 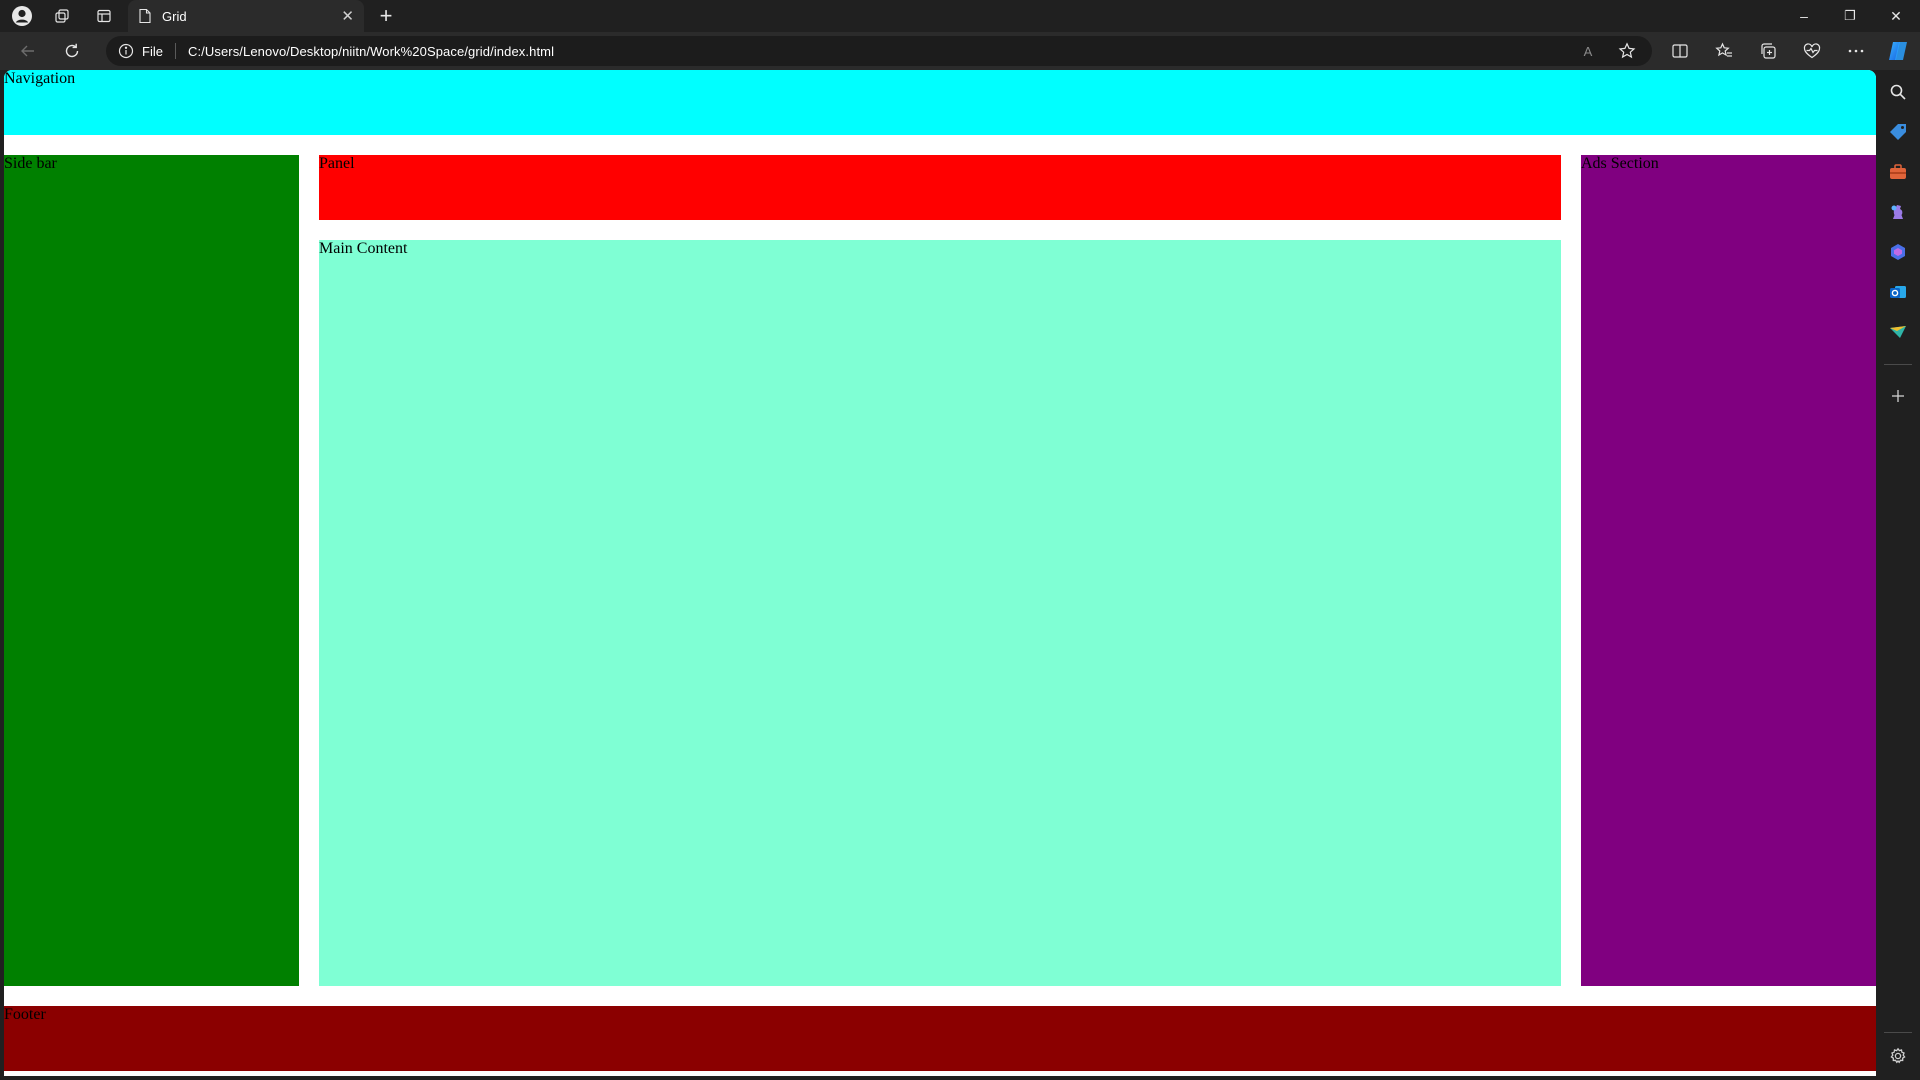 I want to click on info-icon, so click(x=126, y=51).